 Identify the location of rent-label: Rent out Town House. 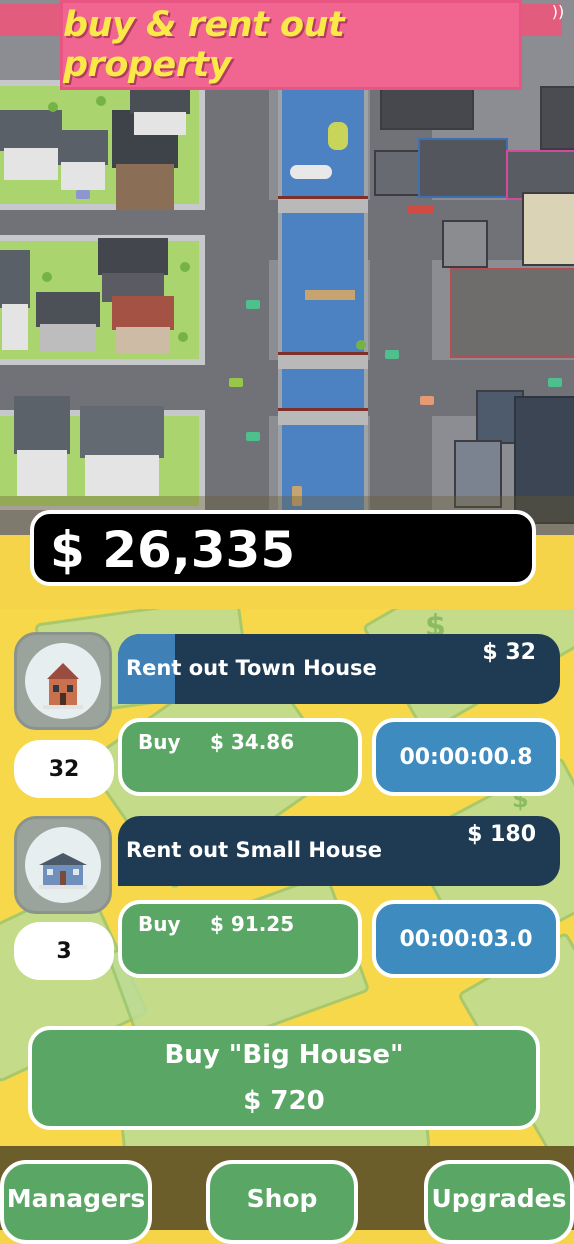
(251, 668).